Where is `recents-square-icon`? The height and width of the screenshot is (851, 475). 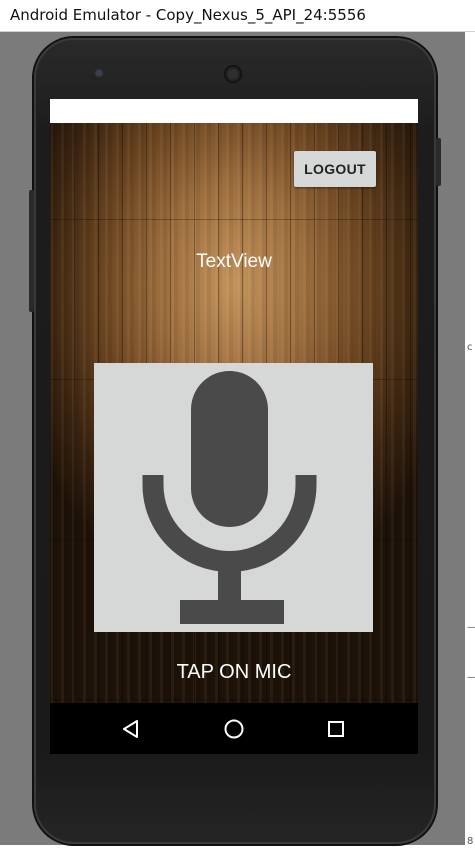
recents-square-icon is located at coordinates (336, 728).